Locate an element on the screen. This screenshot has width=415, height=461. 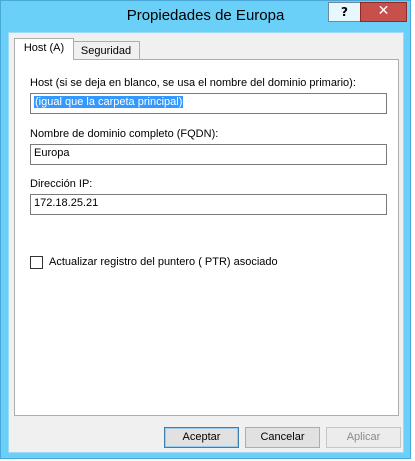
fqdn-label: Nombre de dominio completo (FQDN): is located at coordinates (124, 134).